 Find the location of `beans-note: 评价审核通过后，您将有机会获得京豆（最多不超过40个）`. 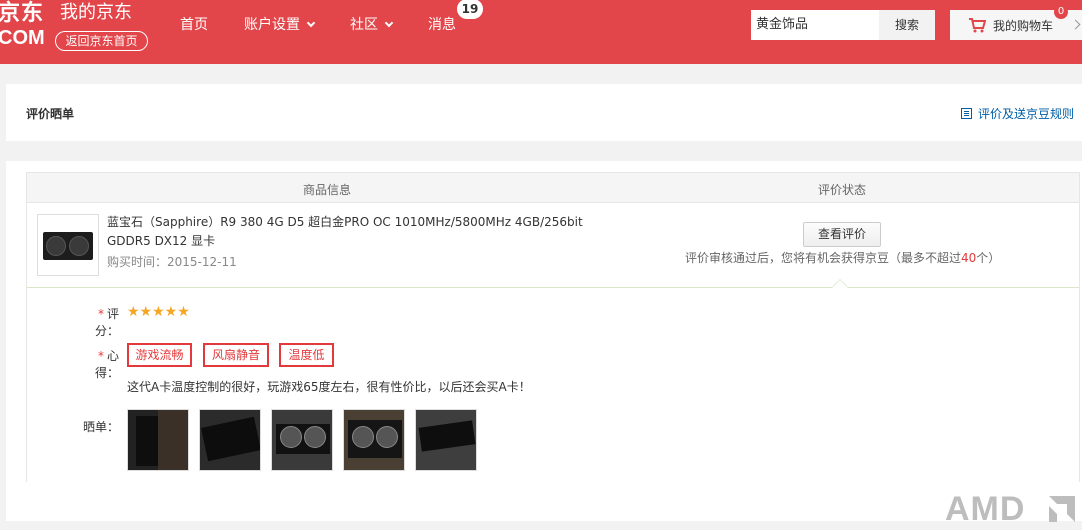

beans-note: 评价审核通过后，您将有机会获得京豆（最多不超过40个） is located at coordinates (842, 257).